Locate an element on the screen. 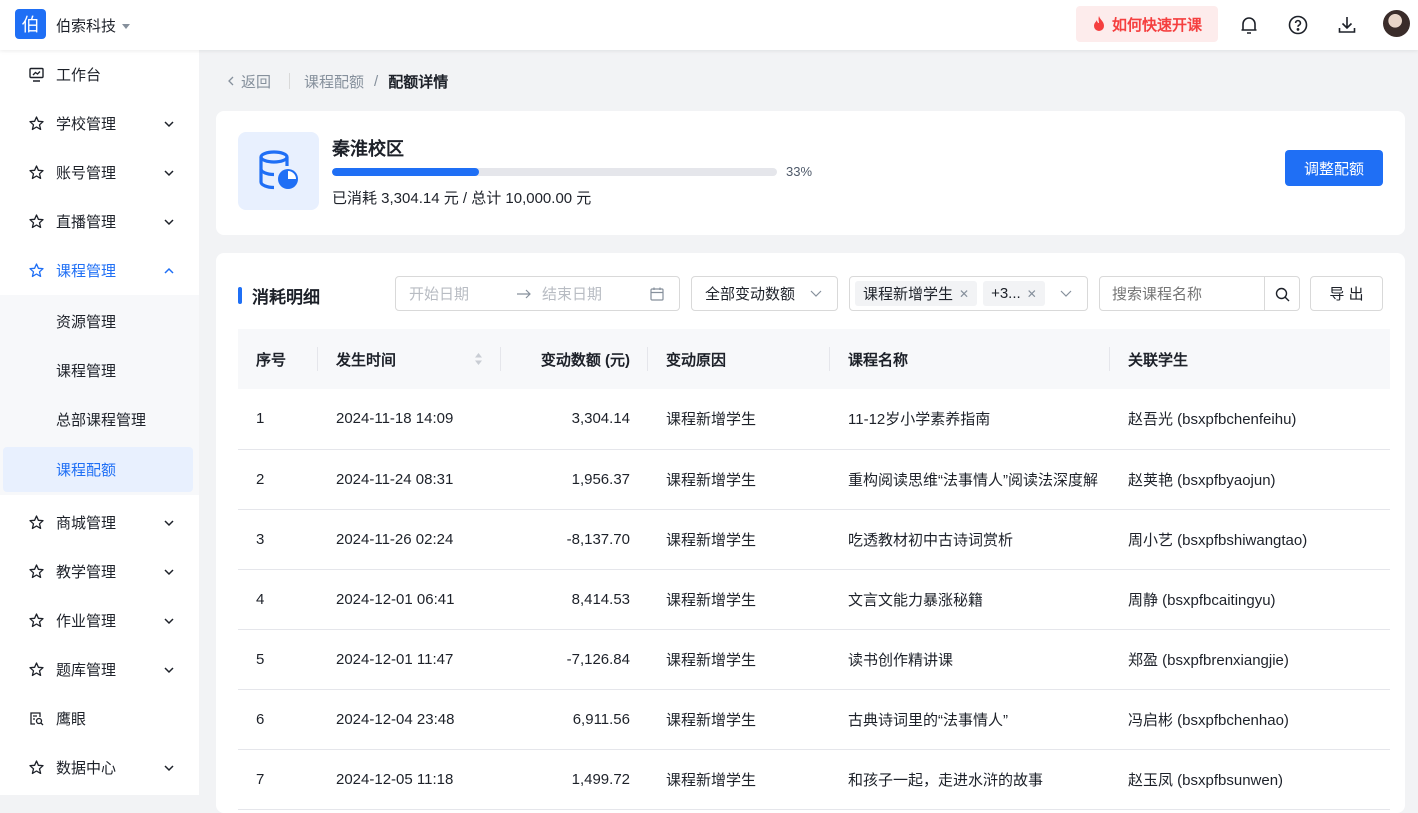  sidebar-item-account: 账号管理 is located at coordinates (99, 172).